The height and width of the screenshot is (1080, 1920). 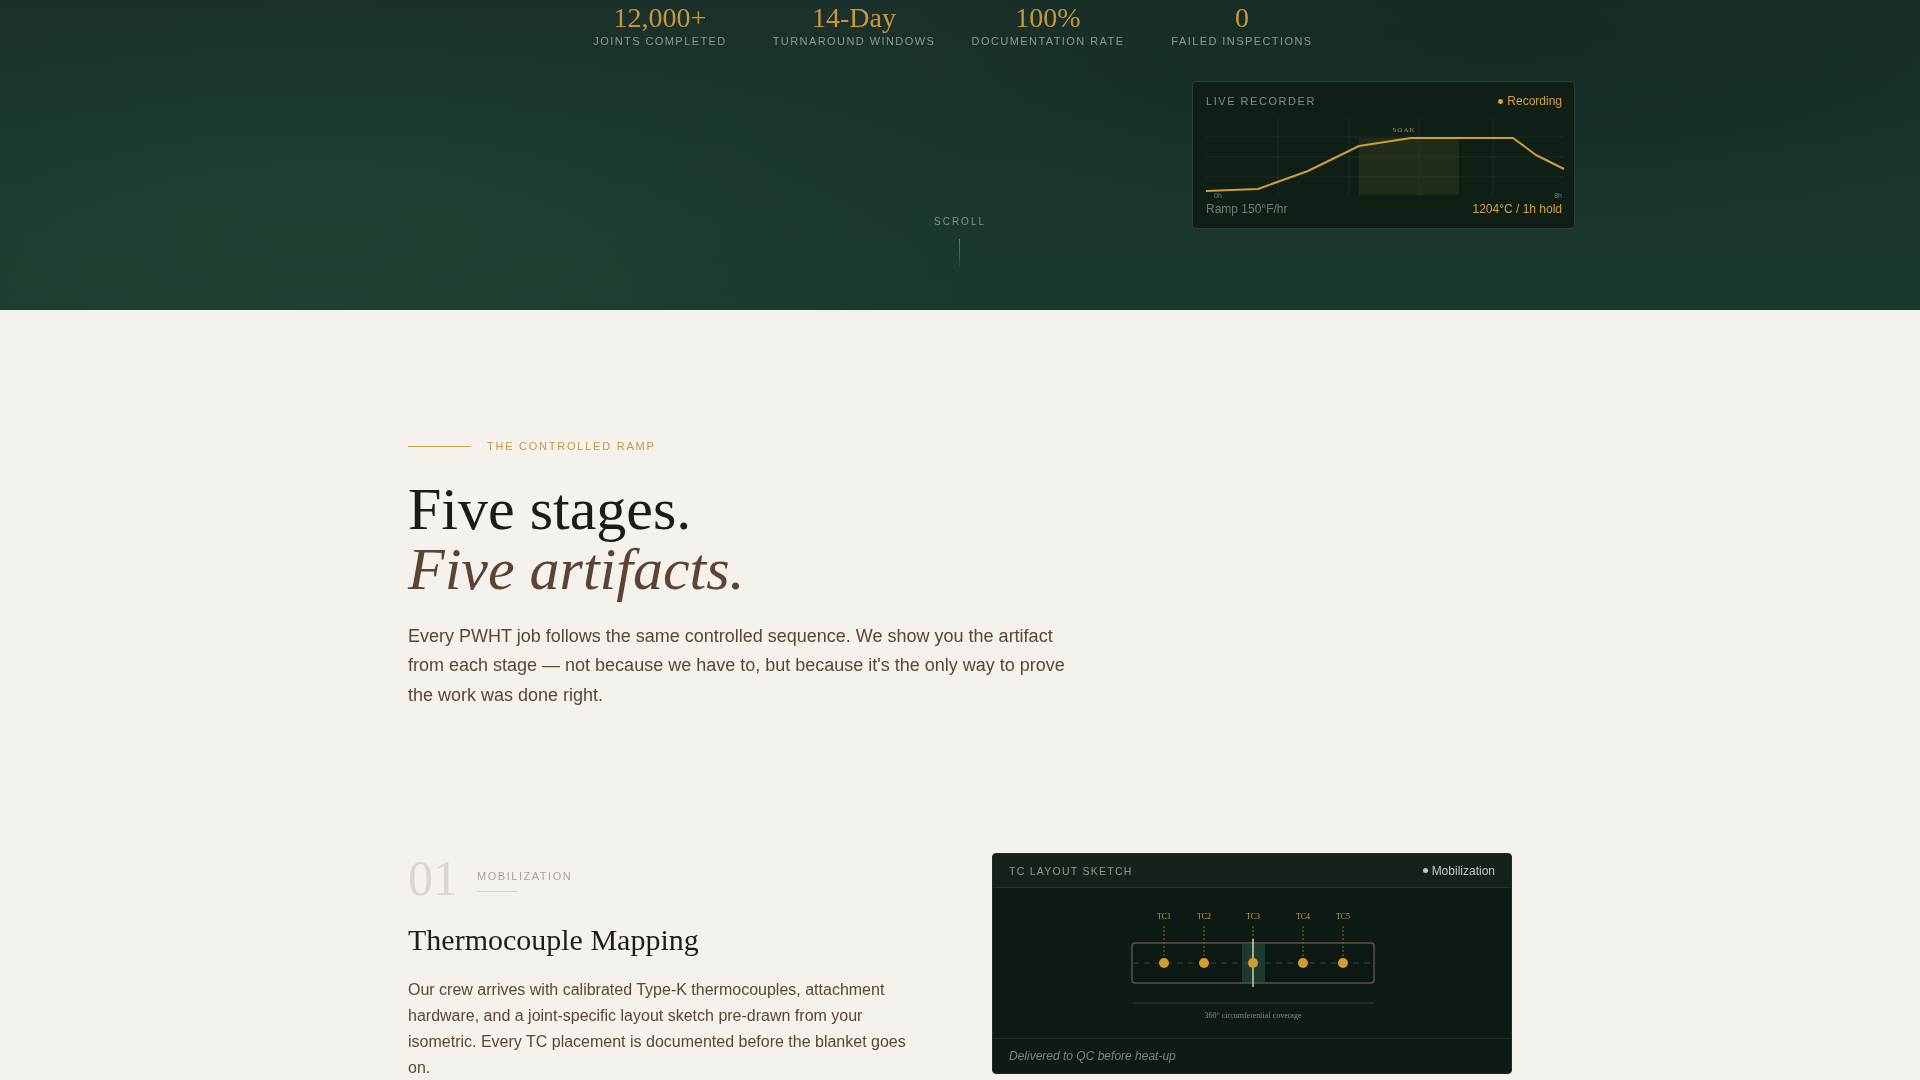 I want to click on thermocouple-label: TC1, so click(x=1164, y=917).